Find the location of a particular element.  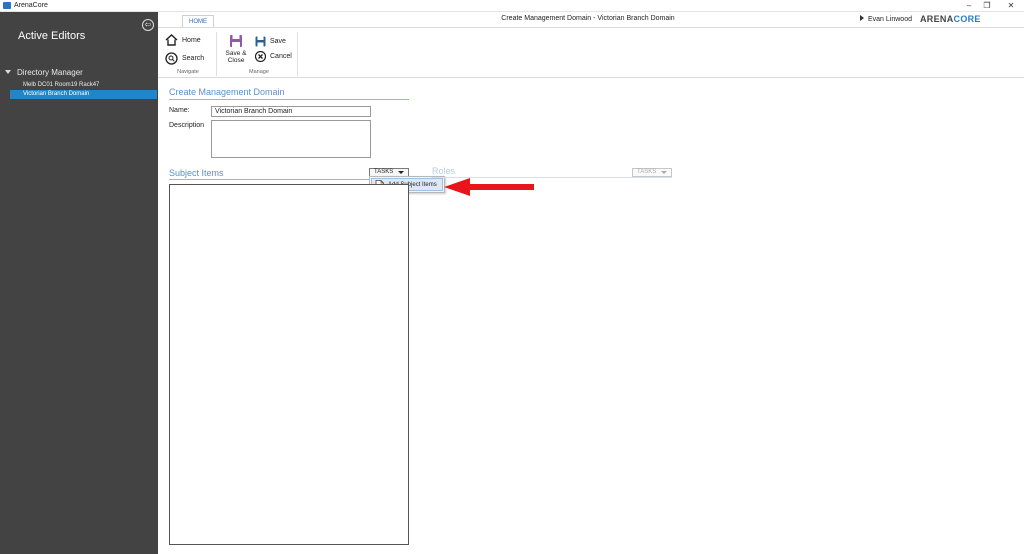

navigate-group-label: Navigate is located at coordinates (188, 72).